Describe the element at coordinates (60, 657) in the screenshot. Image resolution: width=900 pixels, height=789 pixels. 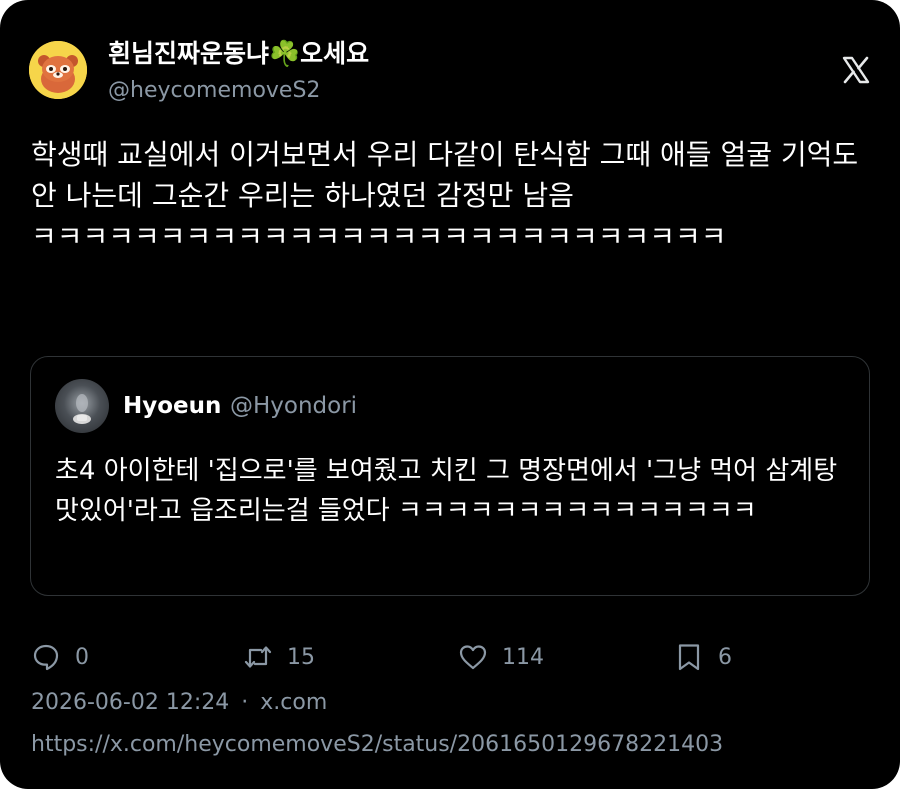
I see `reply-button: 0` at that location.